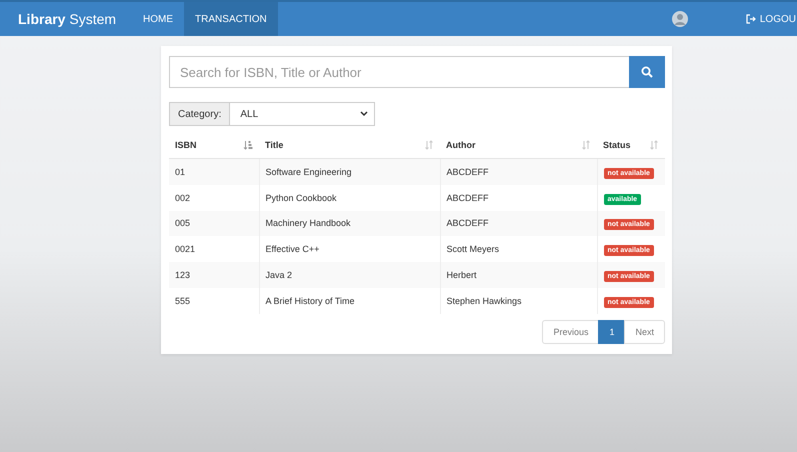 The width and height of the screenshot is (797, 452). Describe the element at coordinates (518, 275) in the screenshot. I see `table-cell: Herbert` at that location.